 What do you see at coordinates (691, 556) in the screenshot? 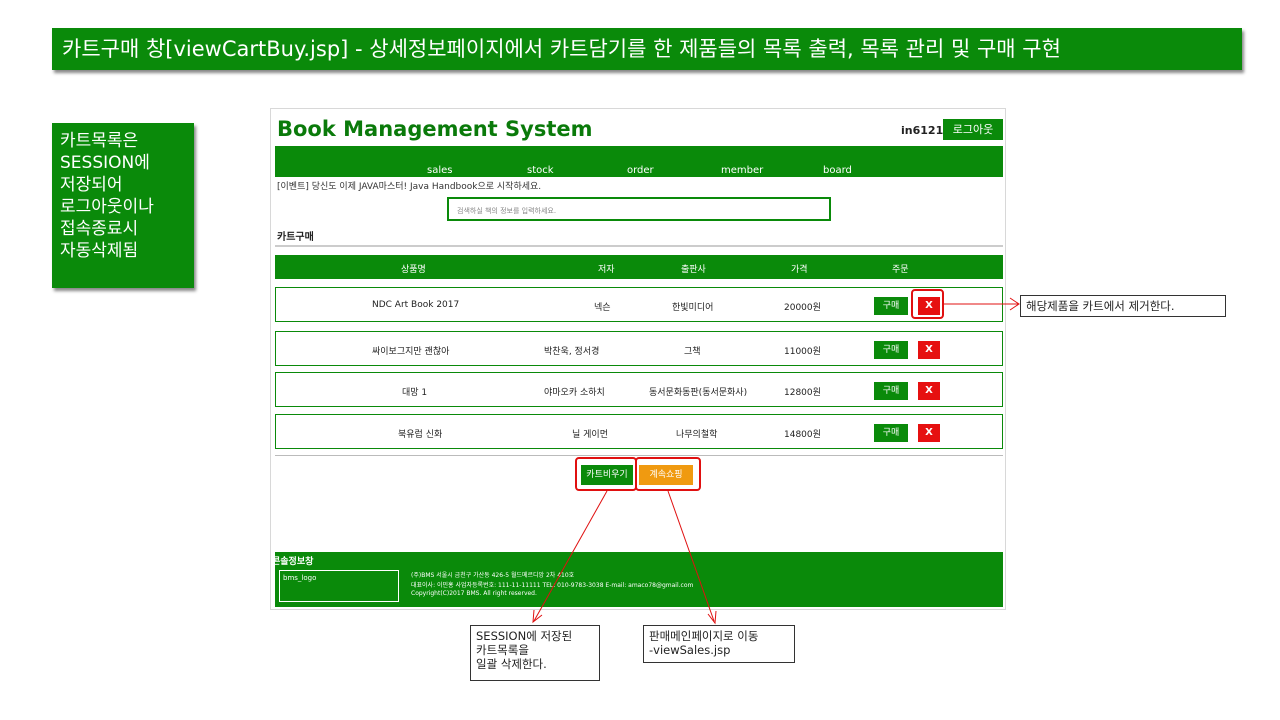
I see `continue-arrow-line` at bounding box center [691, 556].